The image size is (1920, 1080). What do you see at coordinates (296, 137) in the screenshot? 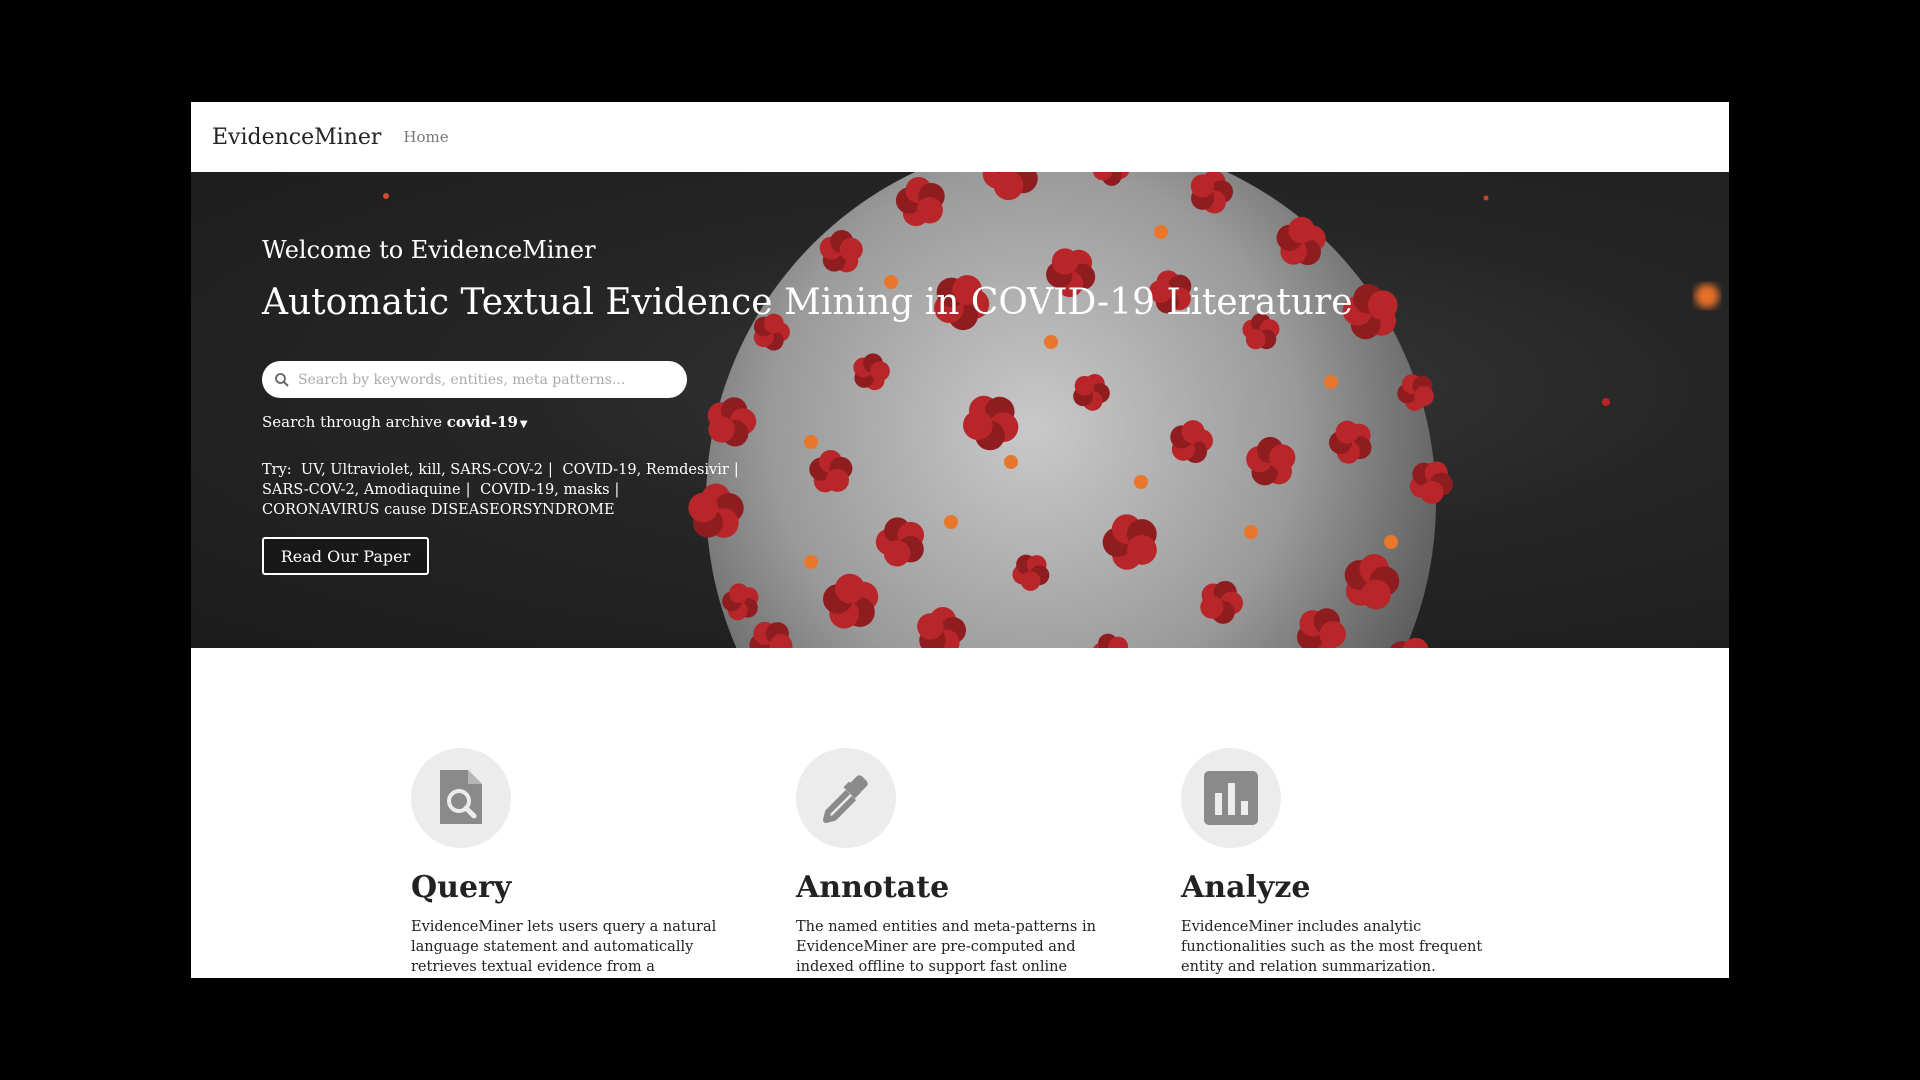
I see `brand-logo: EvidenceMiner` at bounding box center [296, 137].